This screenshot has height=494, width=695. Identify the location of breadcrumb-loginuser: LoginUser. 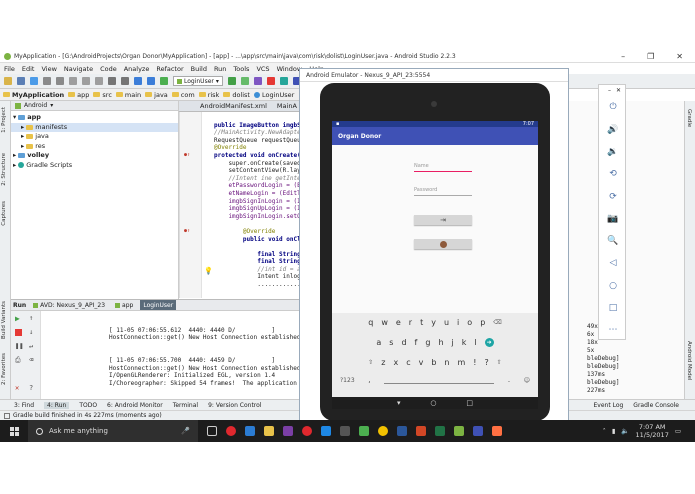
(273, 95).